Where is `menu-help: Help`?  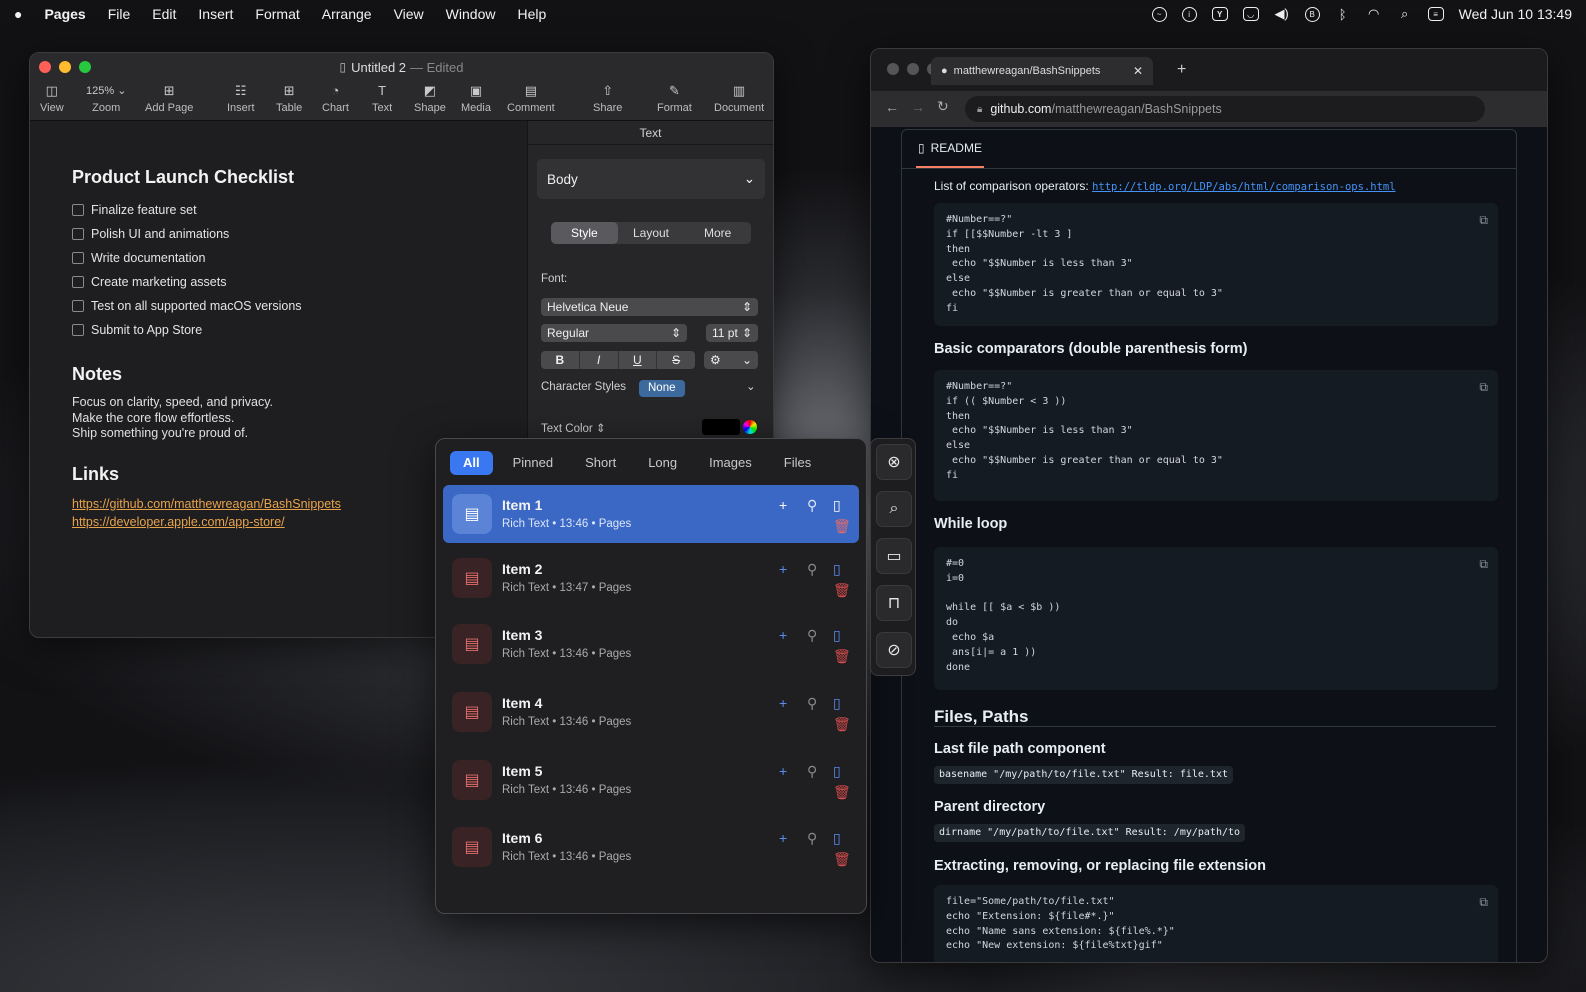 menu-help: Help is located at coordinates (531, 14).